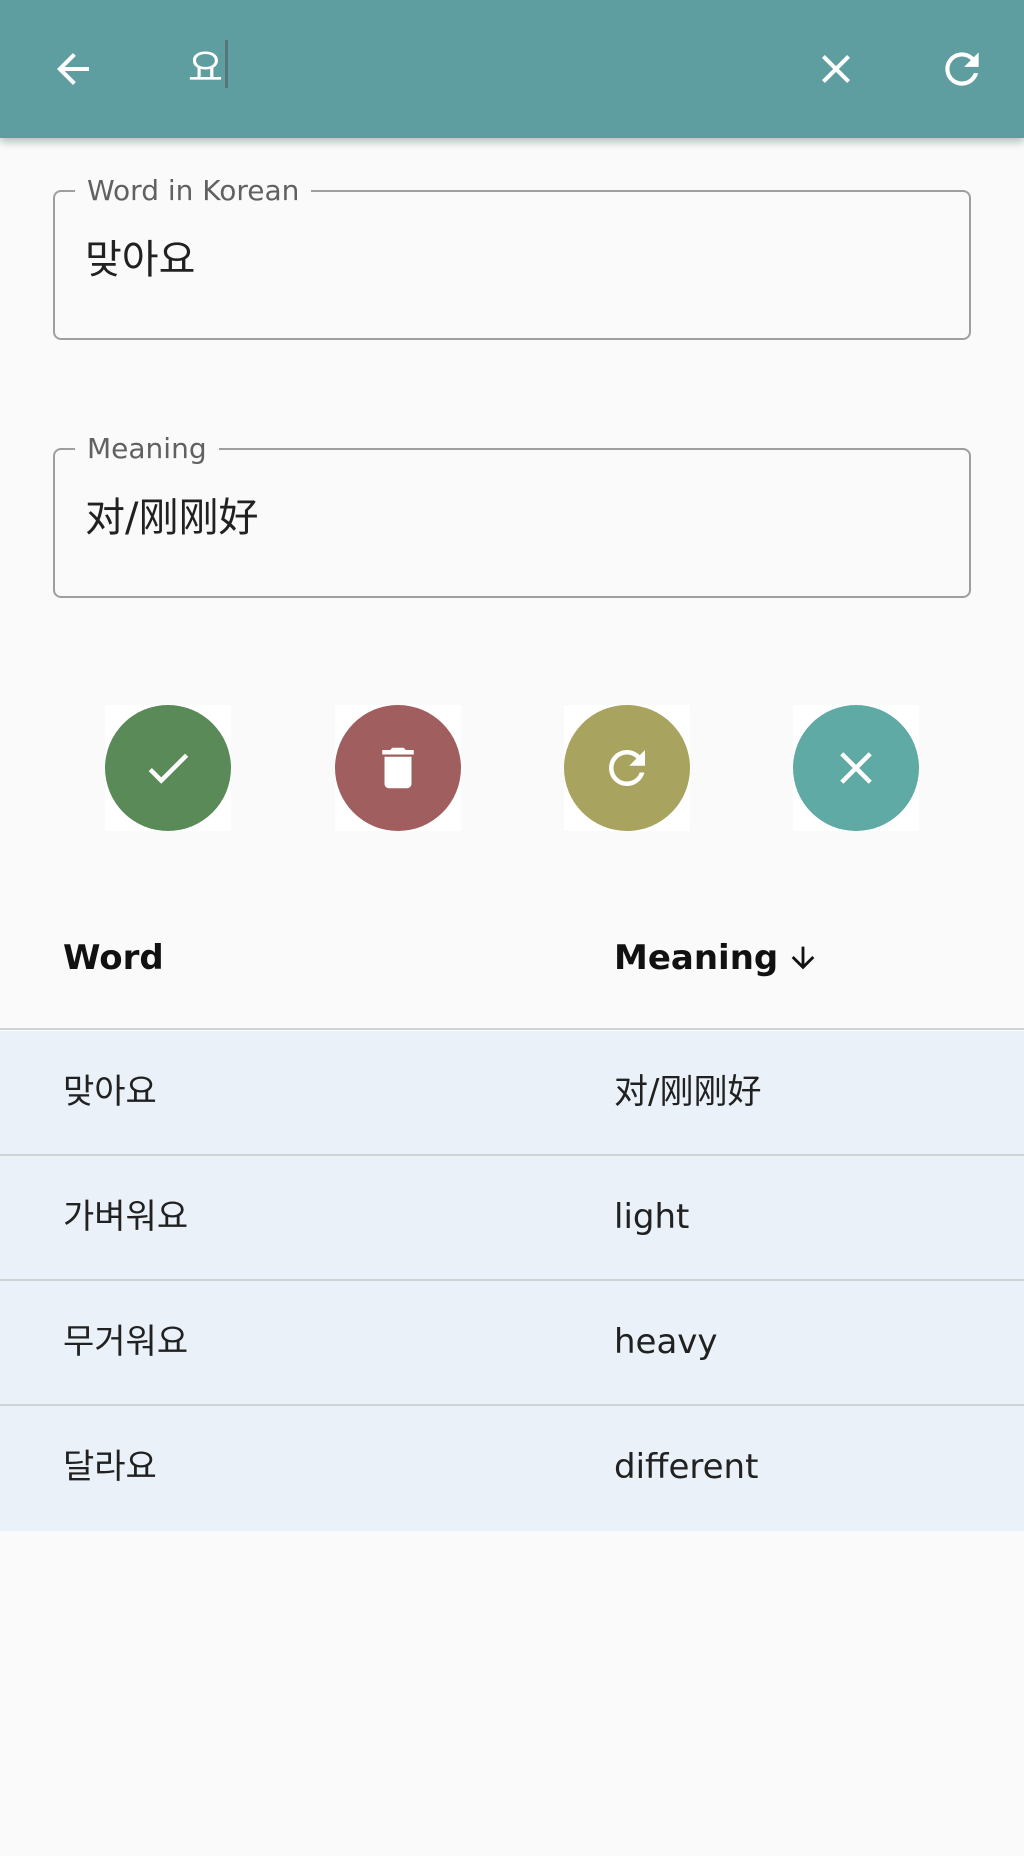 This screenshot has width=1024, height=1856. I want to click on table-cell-word: 맞아요, so click(110, 1092).